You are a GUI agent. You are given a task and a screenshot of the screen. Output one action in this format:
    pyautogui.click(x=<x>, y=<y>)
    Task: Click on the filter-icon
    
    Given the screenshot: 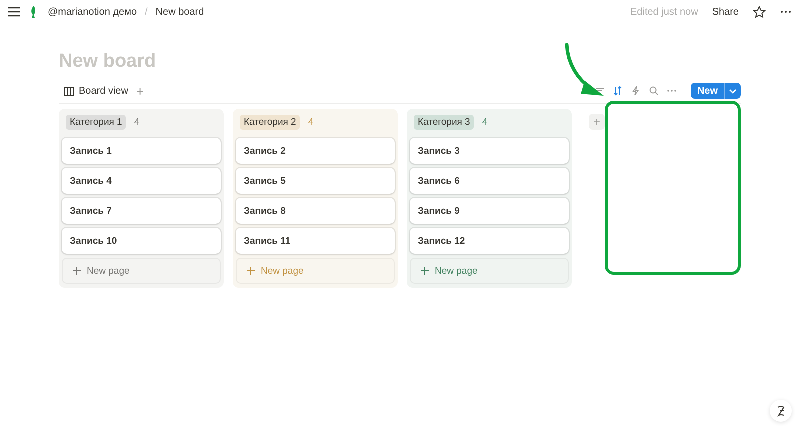 What is the action you would take?
    pyautogui.click(x=600, y=91)
    